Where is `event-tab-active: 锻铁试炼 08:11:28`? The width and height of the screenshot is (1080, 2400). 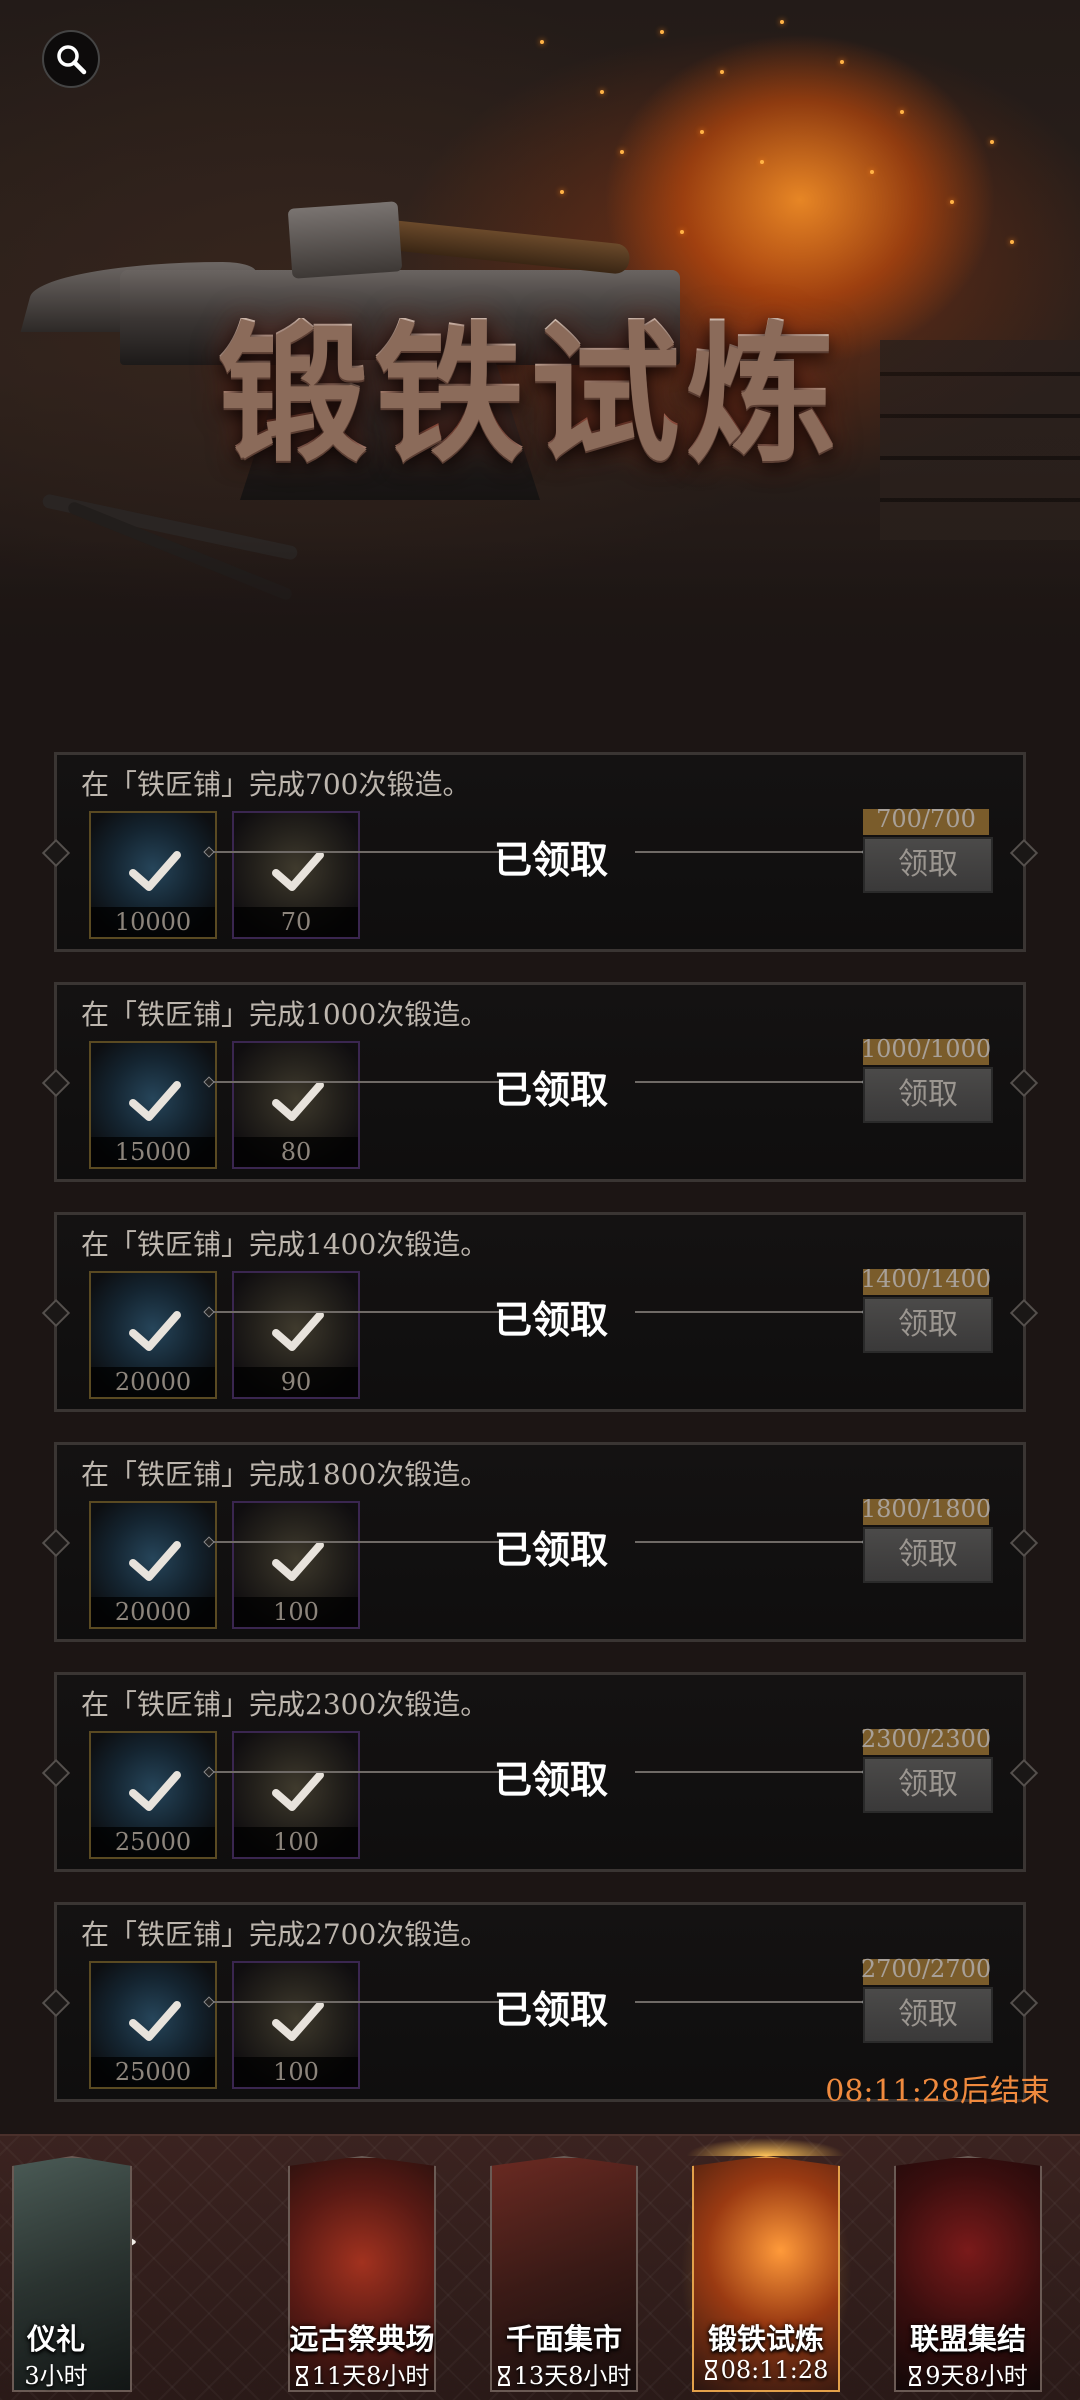 event-tab-active: 锻铁试炼 08:11:28 is located at coordinates (766, 2269).